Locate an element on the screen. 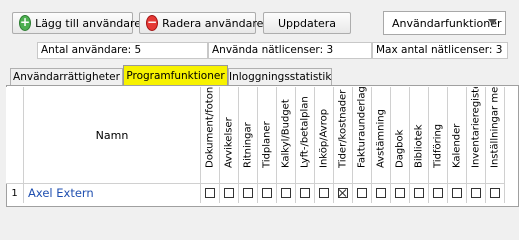 The height and width of the screenshot is (240, 519). remove-user-button: − Radera användare is located at coordinates (201, 23).